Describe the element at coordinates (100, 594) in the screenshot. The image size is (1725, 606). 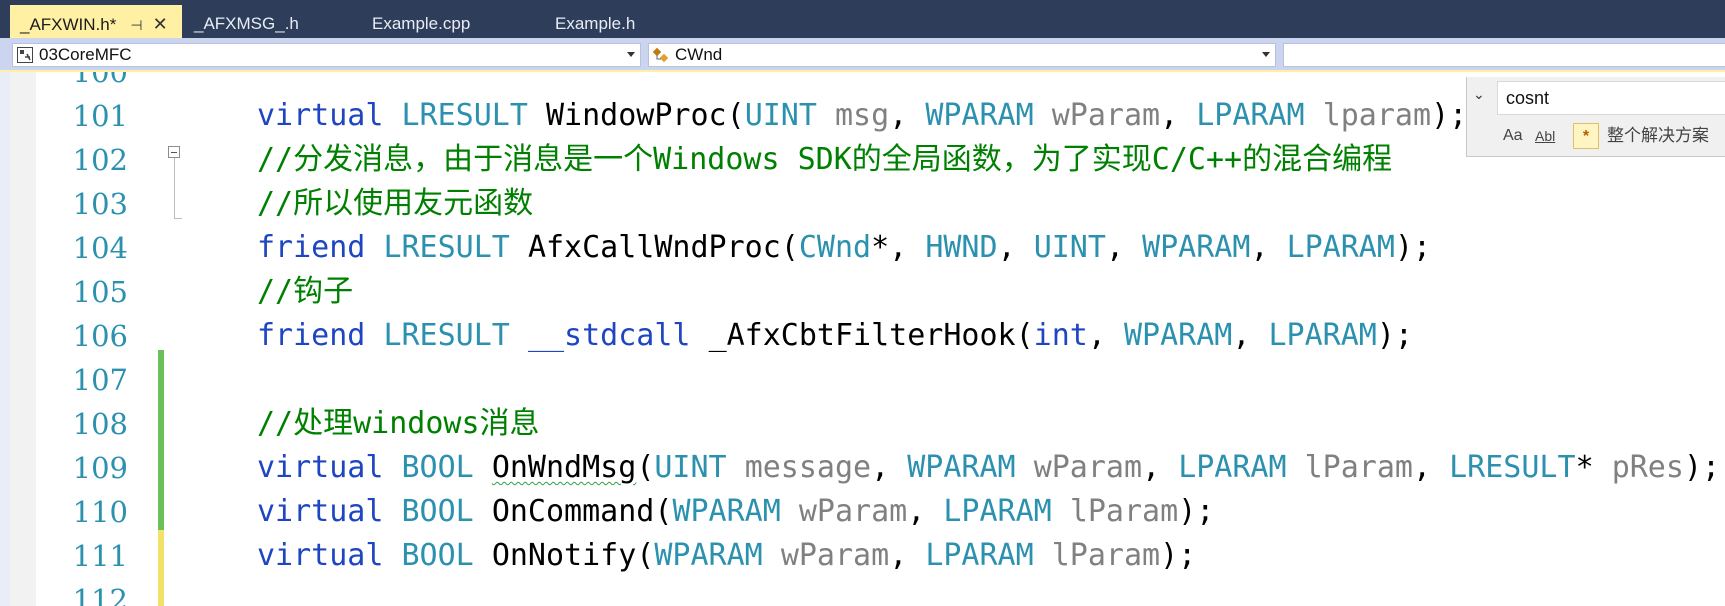
I see `line-number: 112` at that location.